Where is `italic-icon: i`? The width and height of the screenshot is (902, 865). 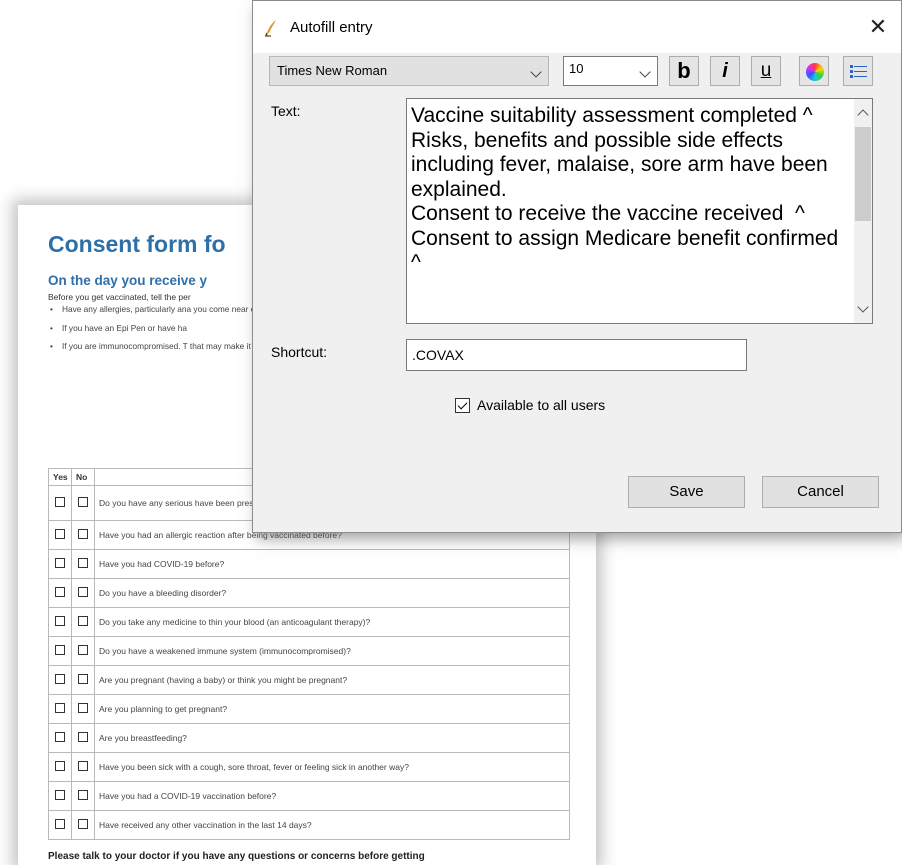 italic-icon: i is located at coordinates (725, 71).